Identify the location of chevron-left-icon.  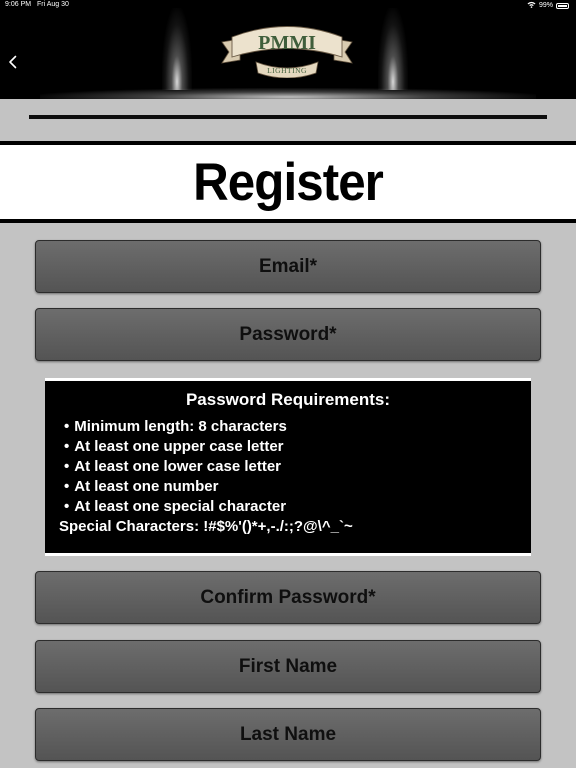
(13, 62).